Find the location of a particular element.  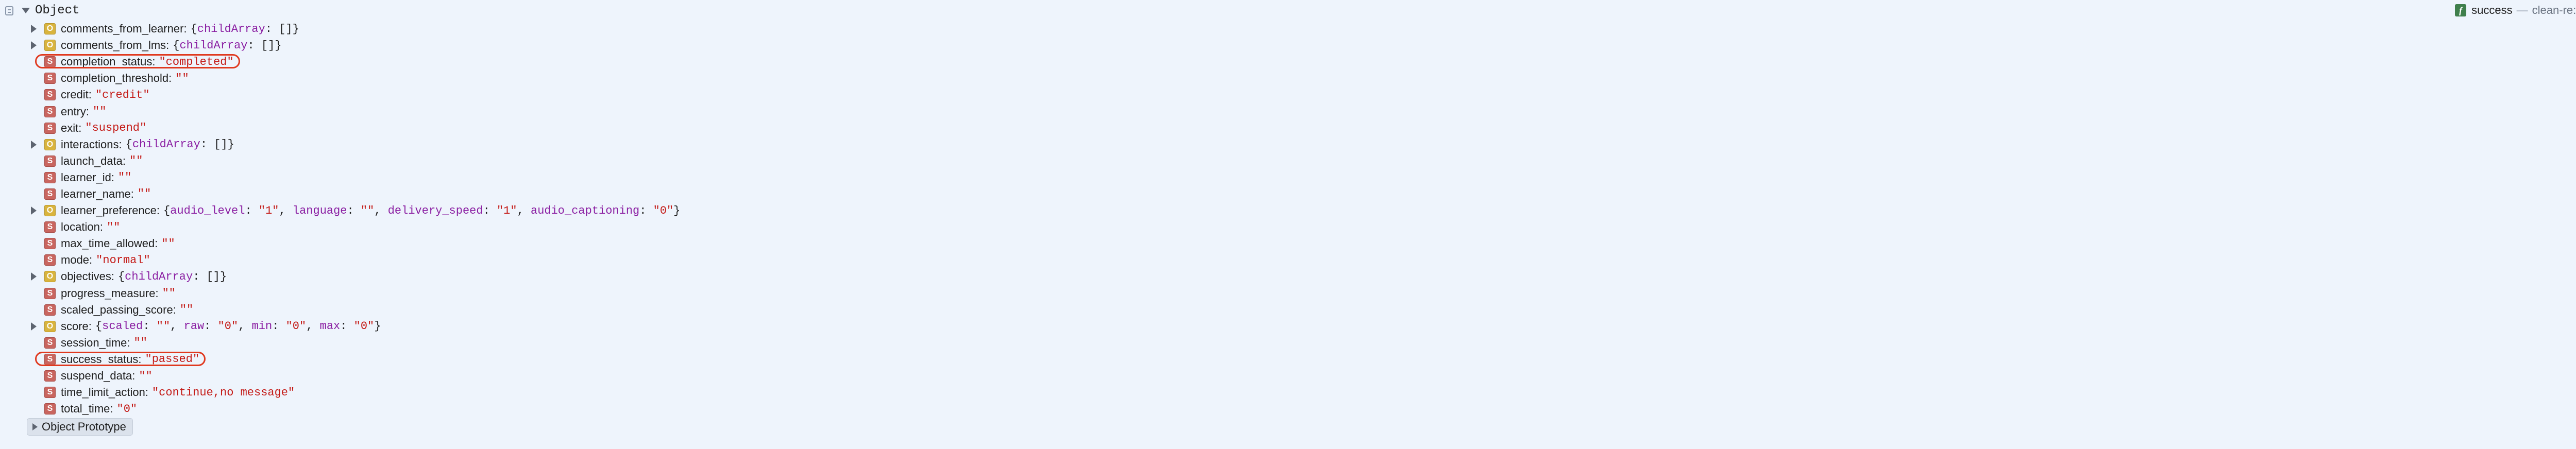

object-prototype-label: Object Prototype is located at coordinates (84, 426).